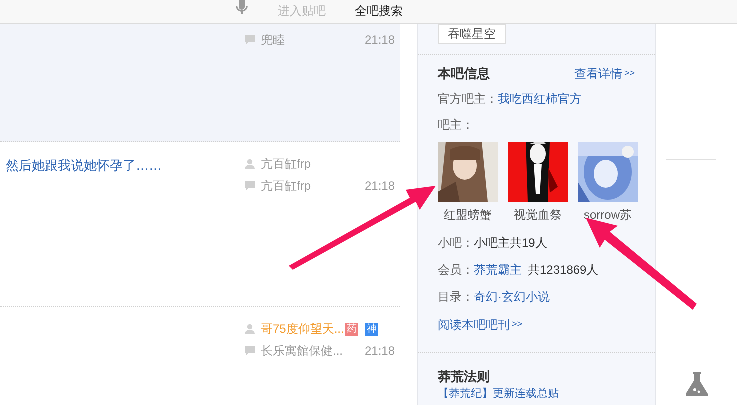  Describe the element at coordinates (511, 243) in the screenshot. I see `assistants-count: 小吧主共19人` at that location.